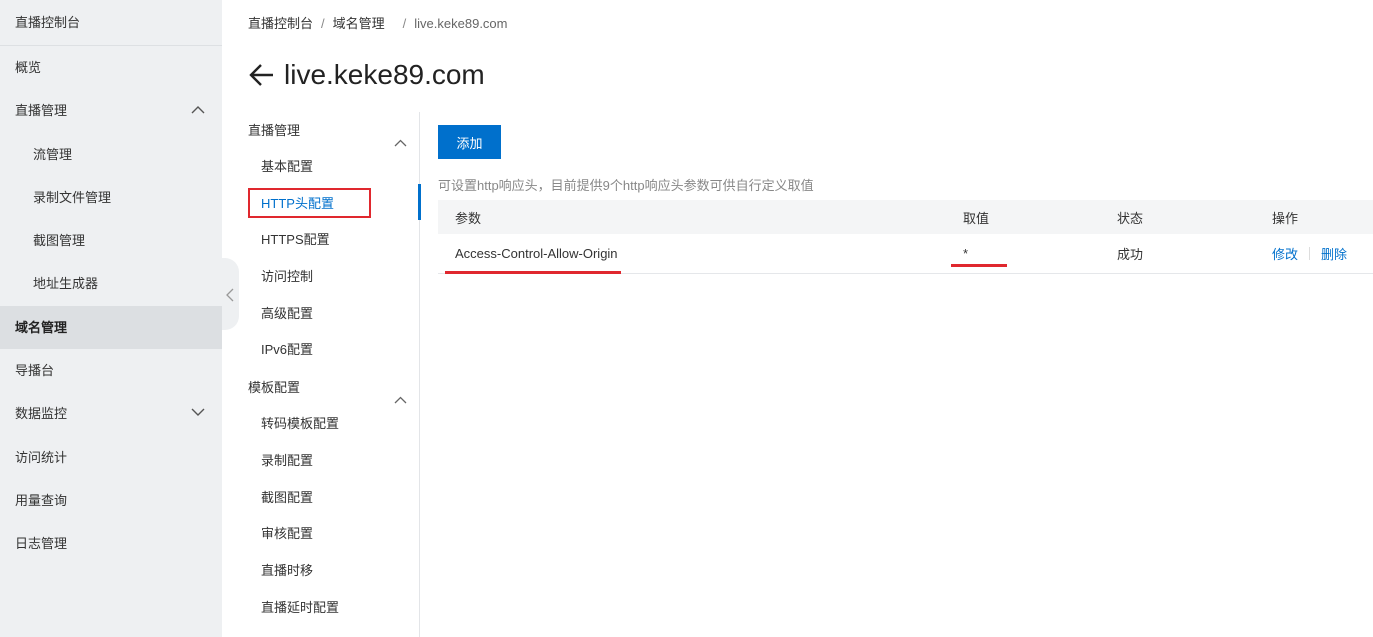 The image size is (1373, 637). I want to click on hint-text: 可设置http响应头，目前提供9个http响应头参数可供自行定义取值, so click(626, 185).